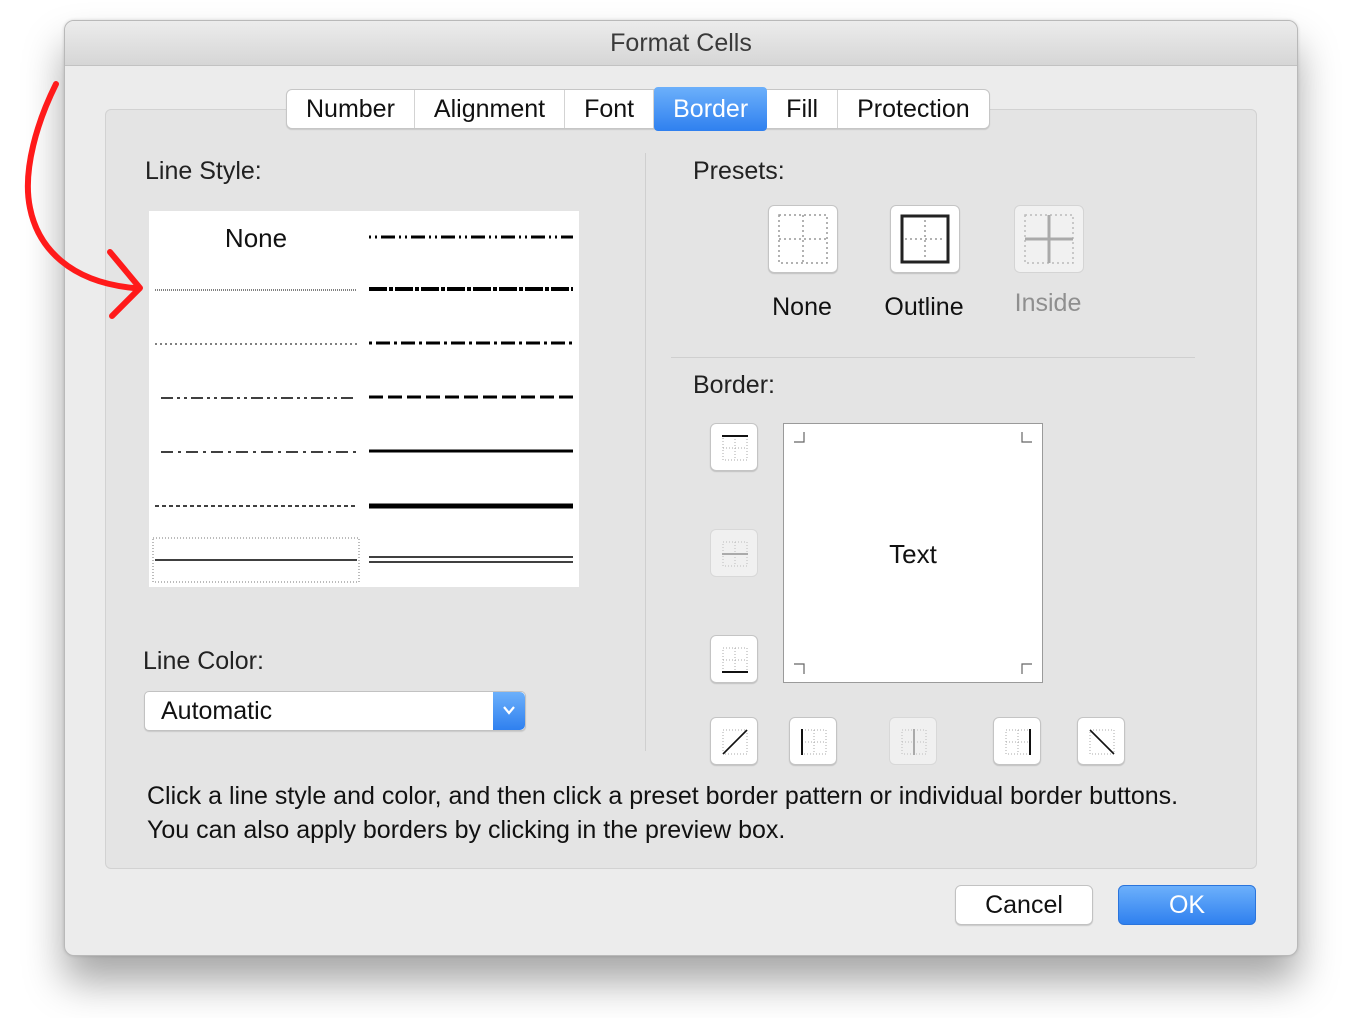 This screenshot has width=1354, height=1018. I want to click on border-diagonal-up-button, so click(734, 741).